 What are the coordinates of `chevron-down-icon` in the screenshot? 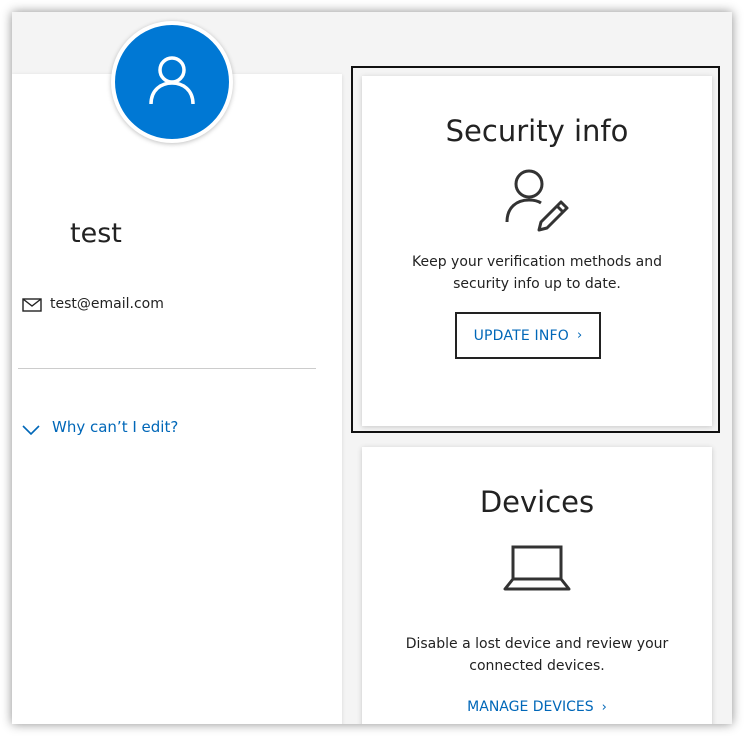 It's located at (31, 428).